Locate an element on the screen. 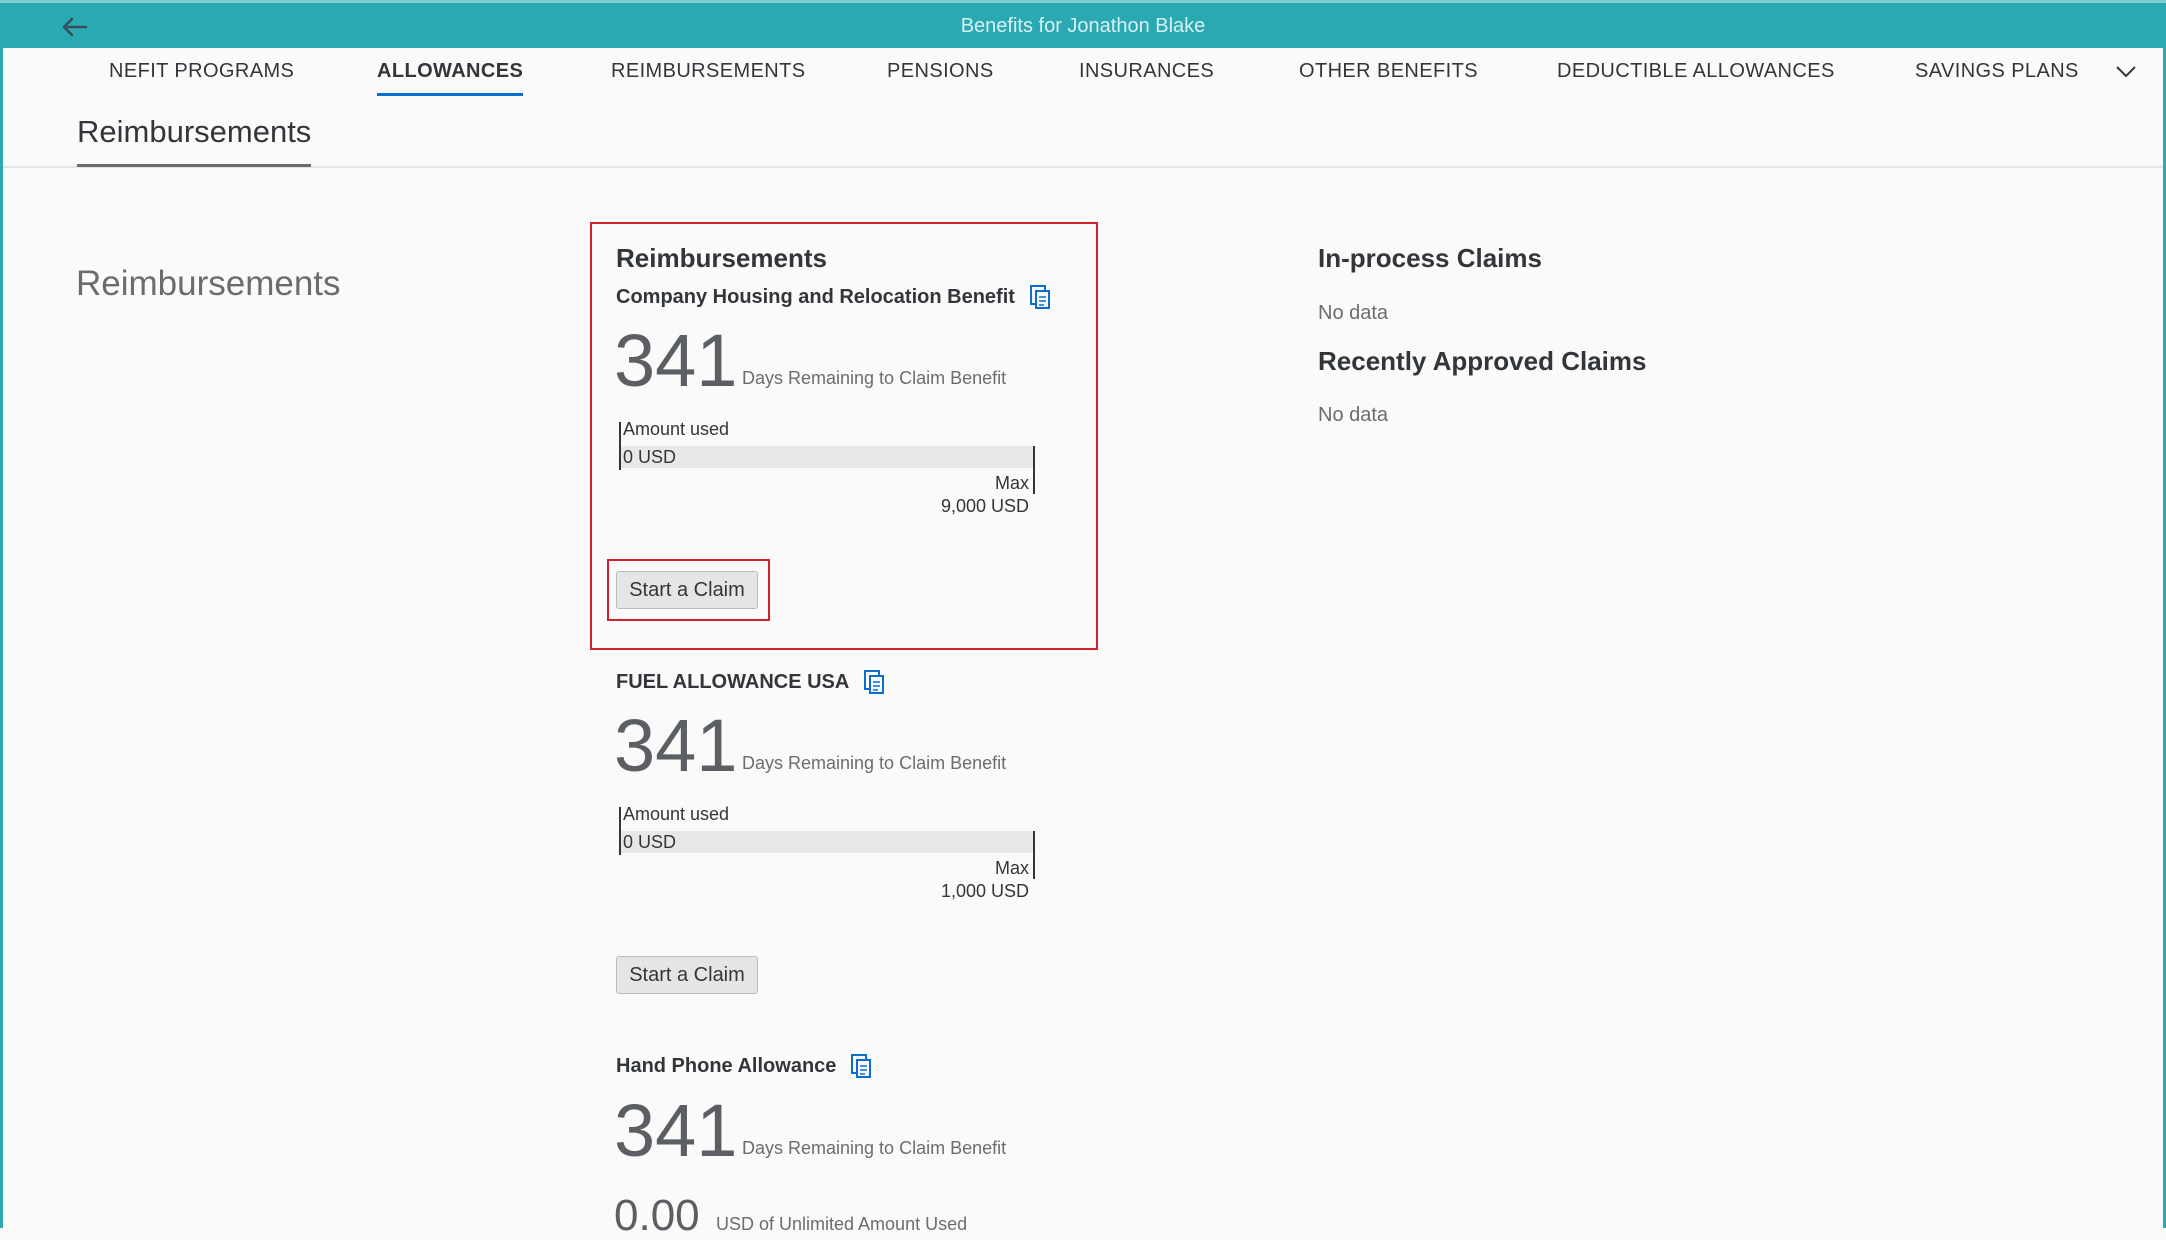 Image resolution: width=2166 pixels, height=1240 pixels. tab-pensions: PENSIONS is located at coordinates (940, 71).